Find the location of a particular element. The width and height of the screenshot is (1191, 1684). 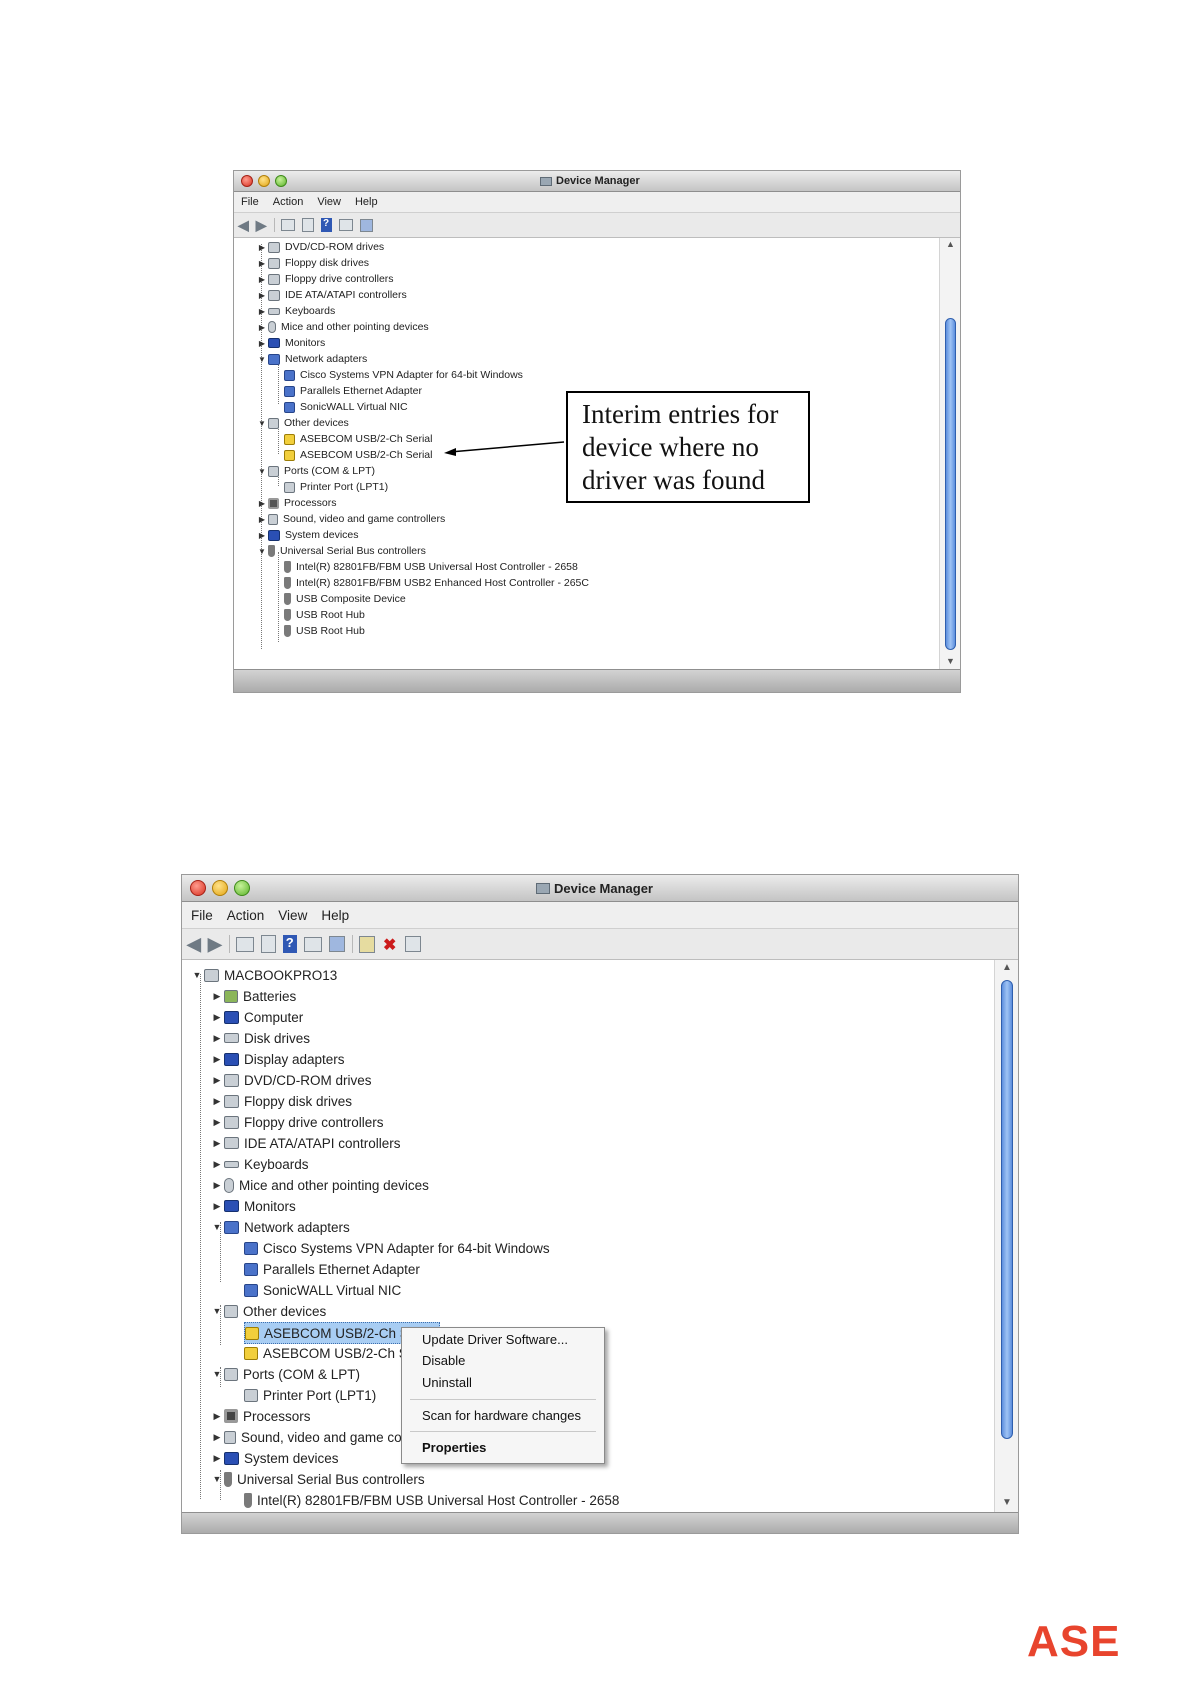

menu-item-scan-hardware: Scan for hardware changes is located at coordinates (503, 1415).